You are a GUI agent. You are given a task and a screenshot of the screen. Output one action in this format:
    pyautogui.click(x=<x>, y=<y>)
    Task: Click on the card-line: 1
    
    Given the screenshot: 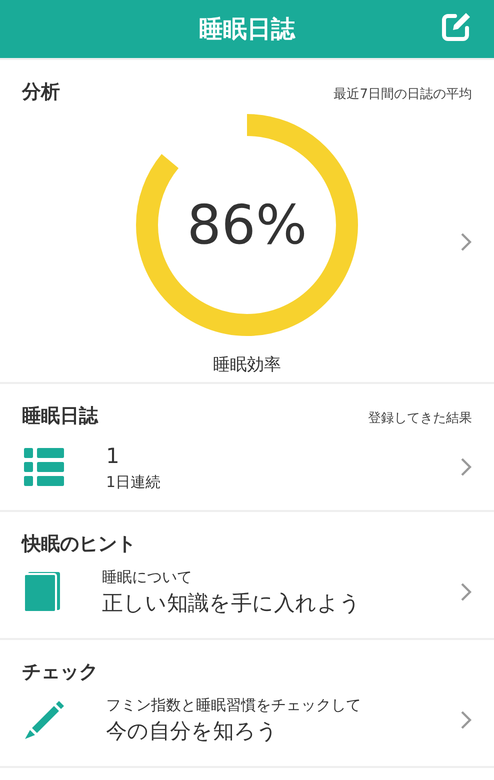 What is the action you would take?
    pyautogui.click(x=113, y=455)
    